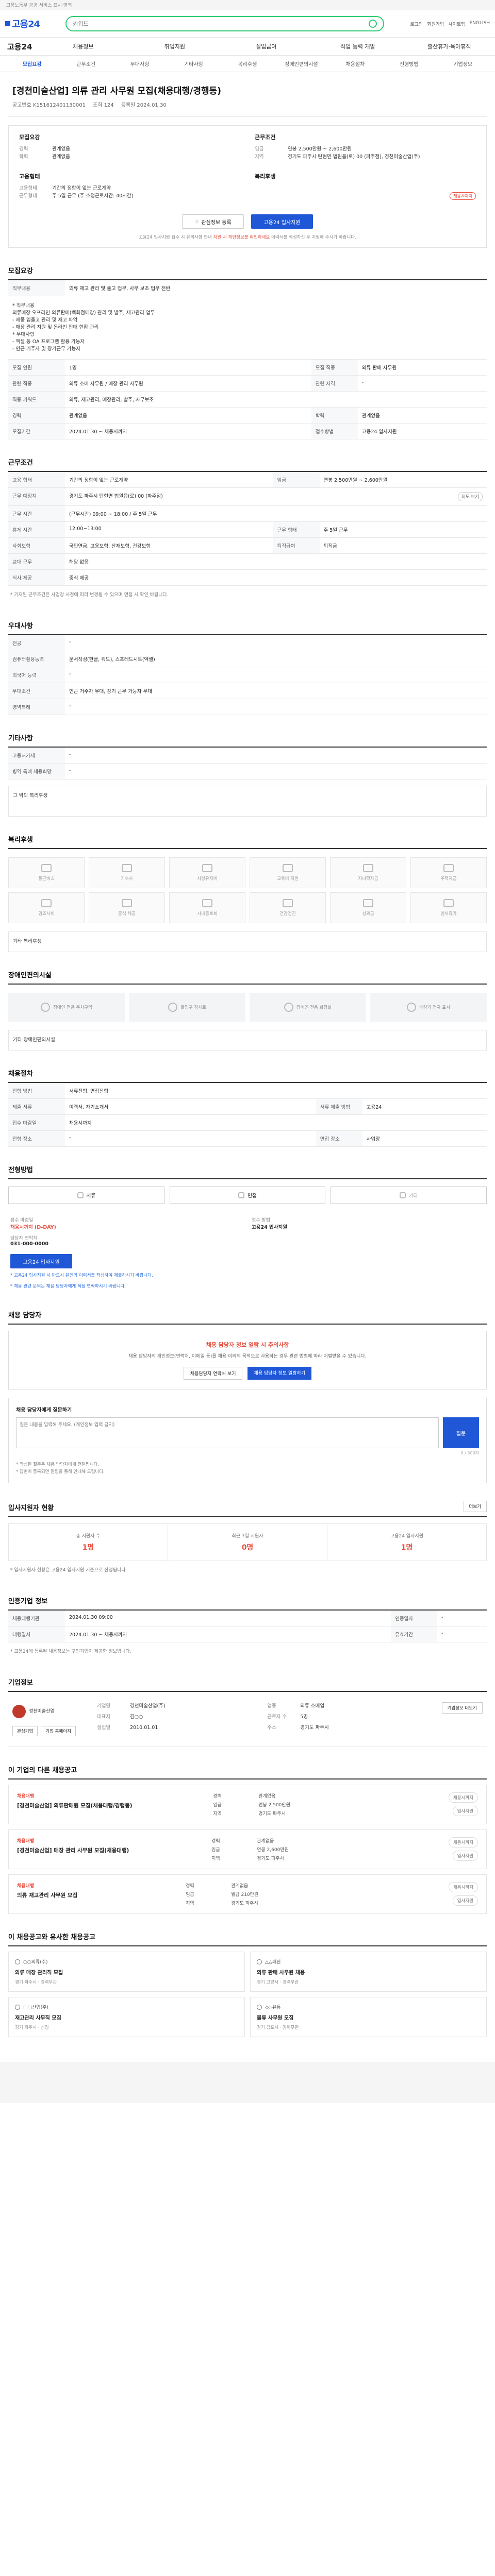 The width and height of the screenshot is (495, 2576). What do you see at coordinates (276, 288) in the screenshot?
I see `row-value: 의류 재고 관리 및 출고 업무, 사무 보조 업무 전반` at bounding box center [276, 288].